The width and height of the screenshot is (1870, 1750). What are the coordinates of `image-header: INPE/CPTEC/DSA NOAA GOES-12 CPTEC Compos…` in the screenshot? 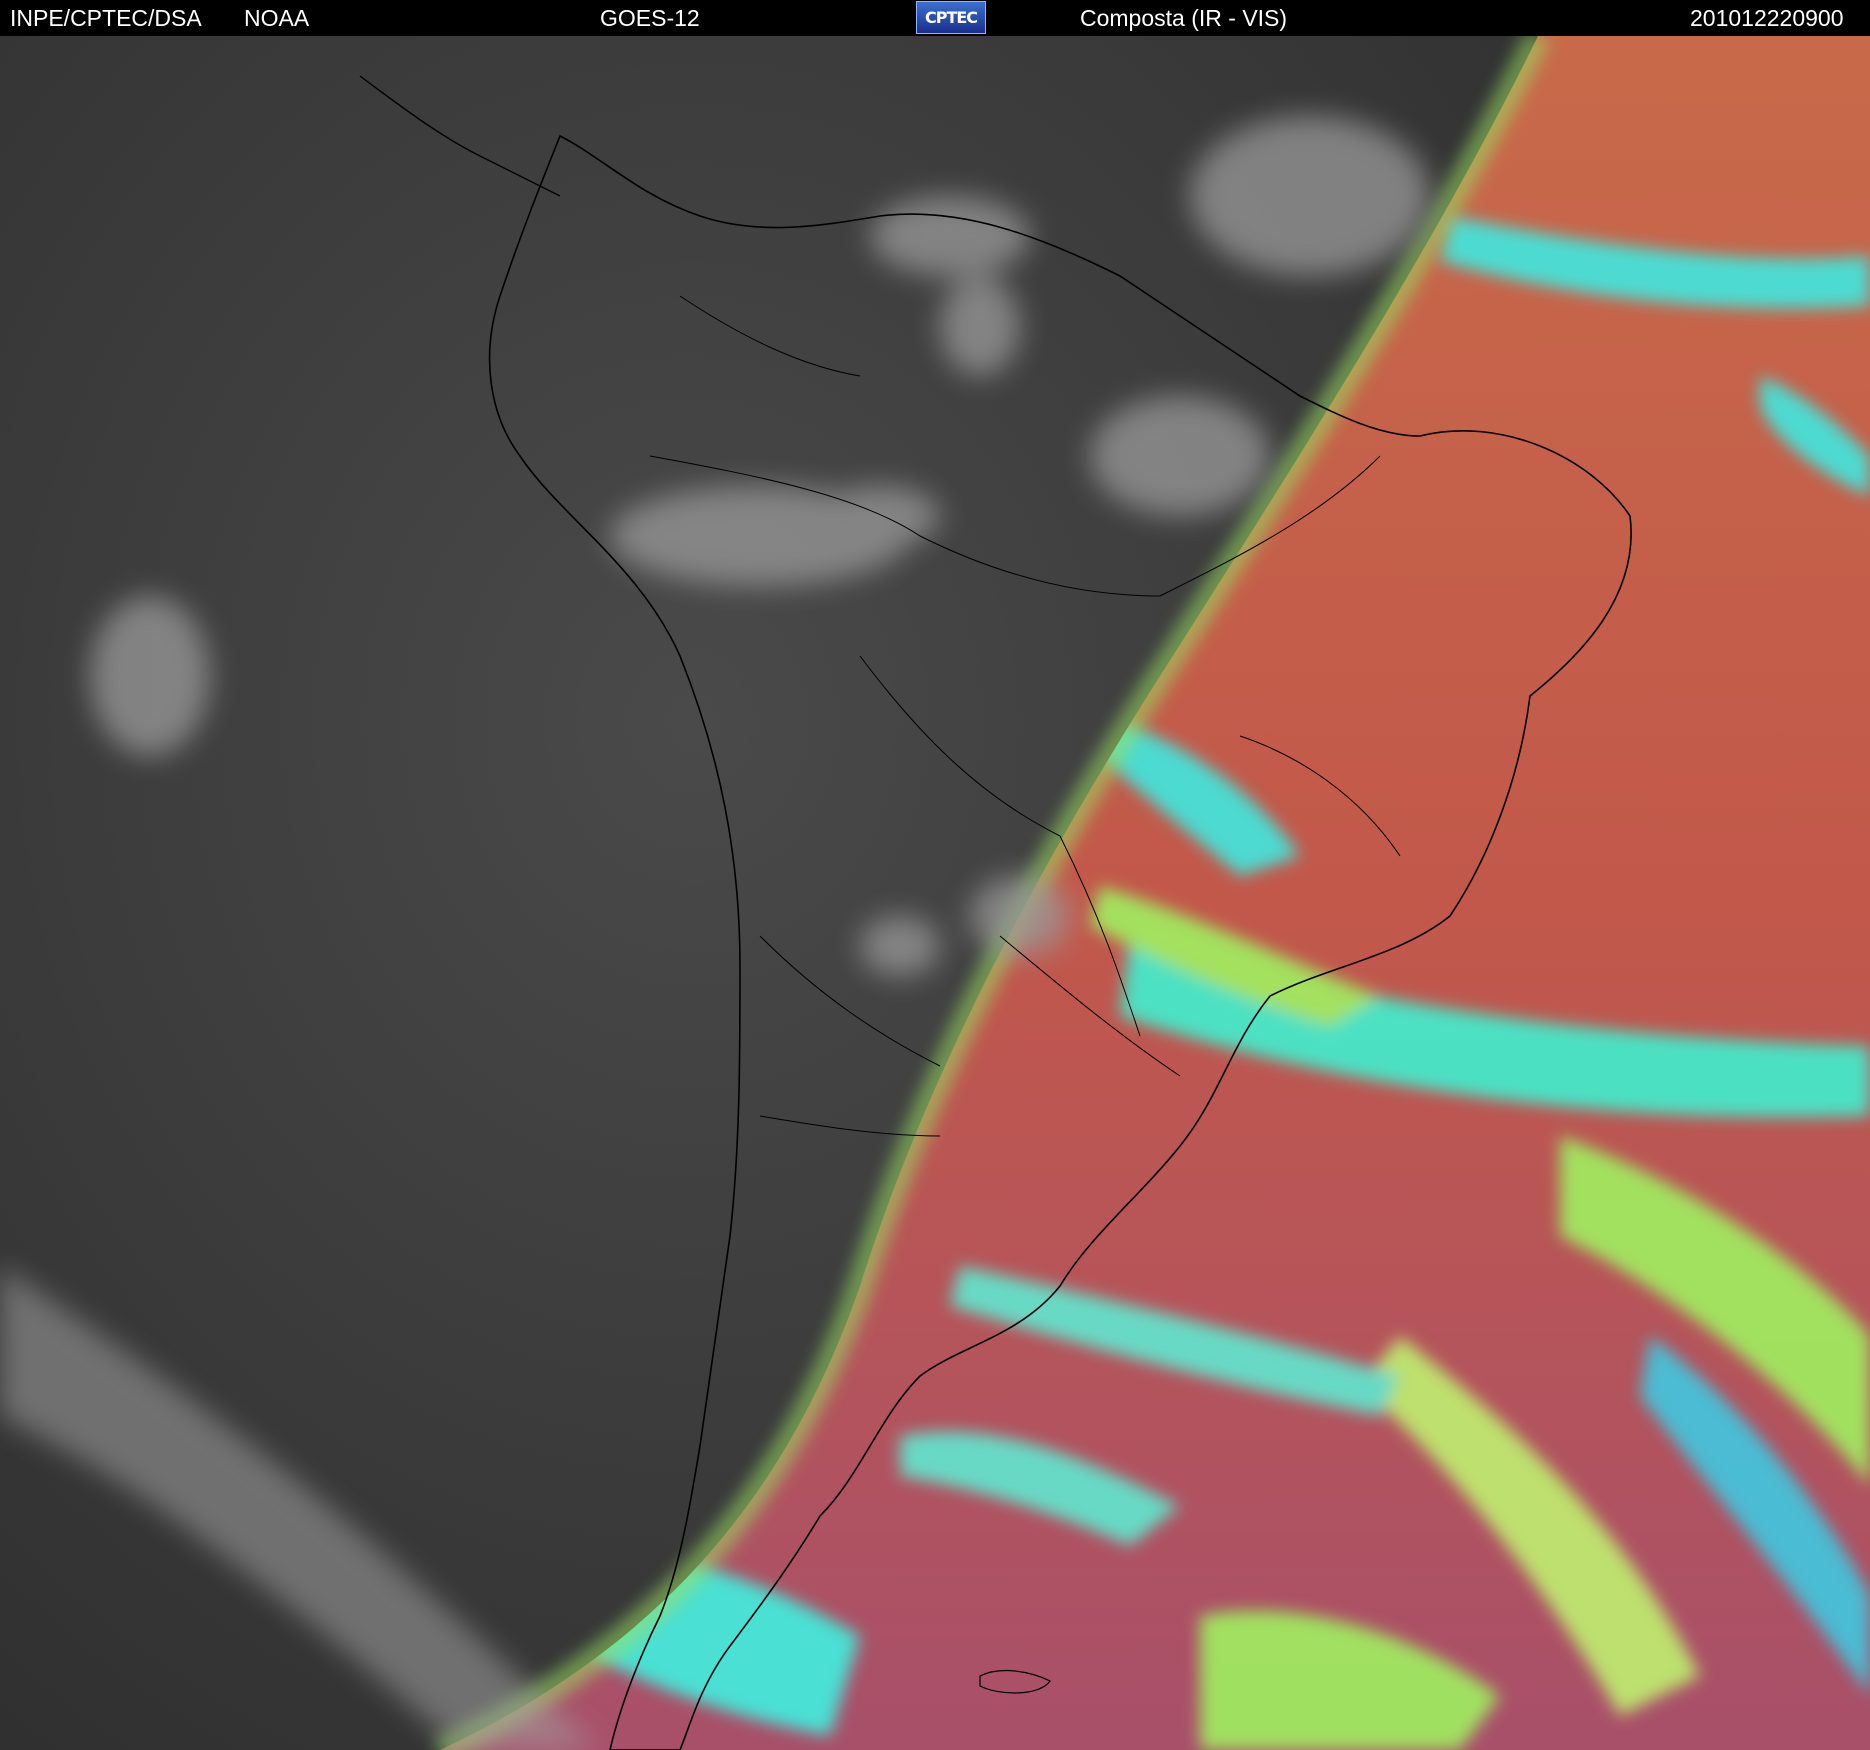 It's located at (935, 18).